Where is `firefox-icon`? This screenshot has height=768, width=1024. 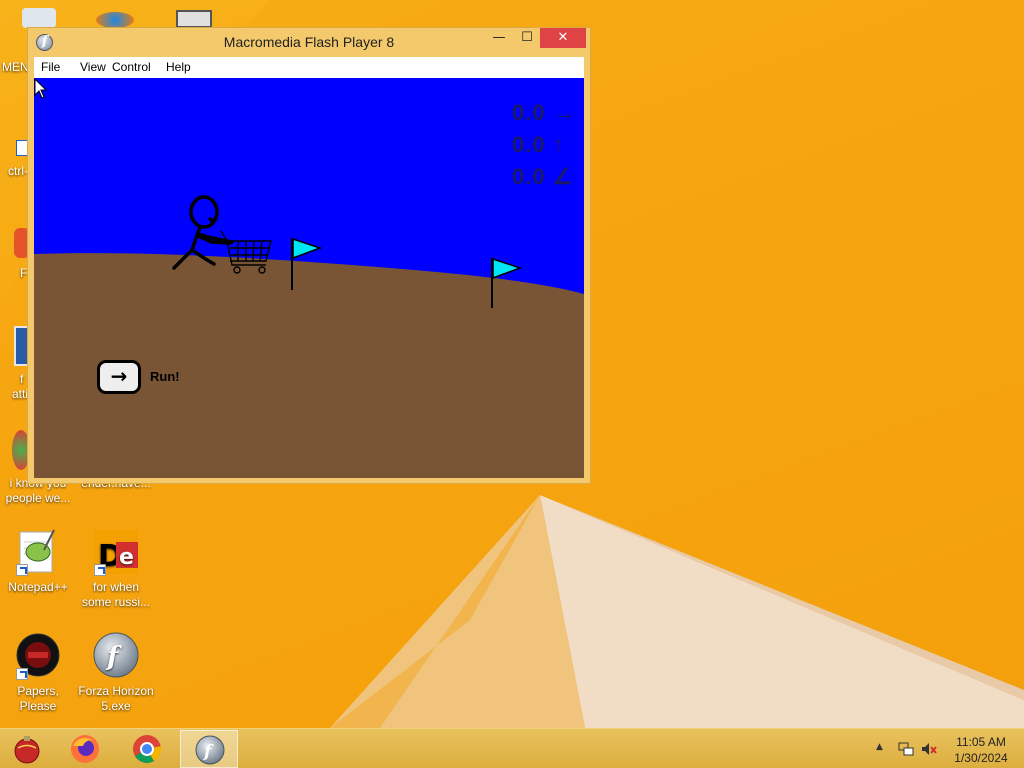 firefox-icon is located at coordinates (85, 749).